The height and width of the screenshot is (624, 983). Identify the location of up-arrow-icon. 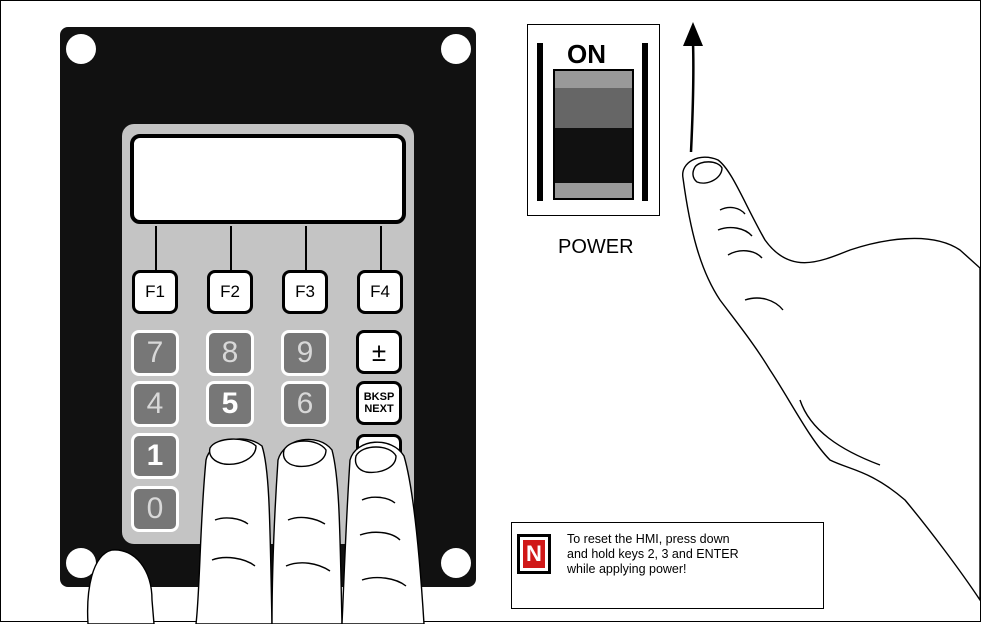
(693, 87).